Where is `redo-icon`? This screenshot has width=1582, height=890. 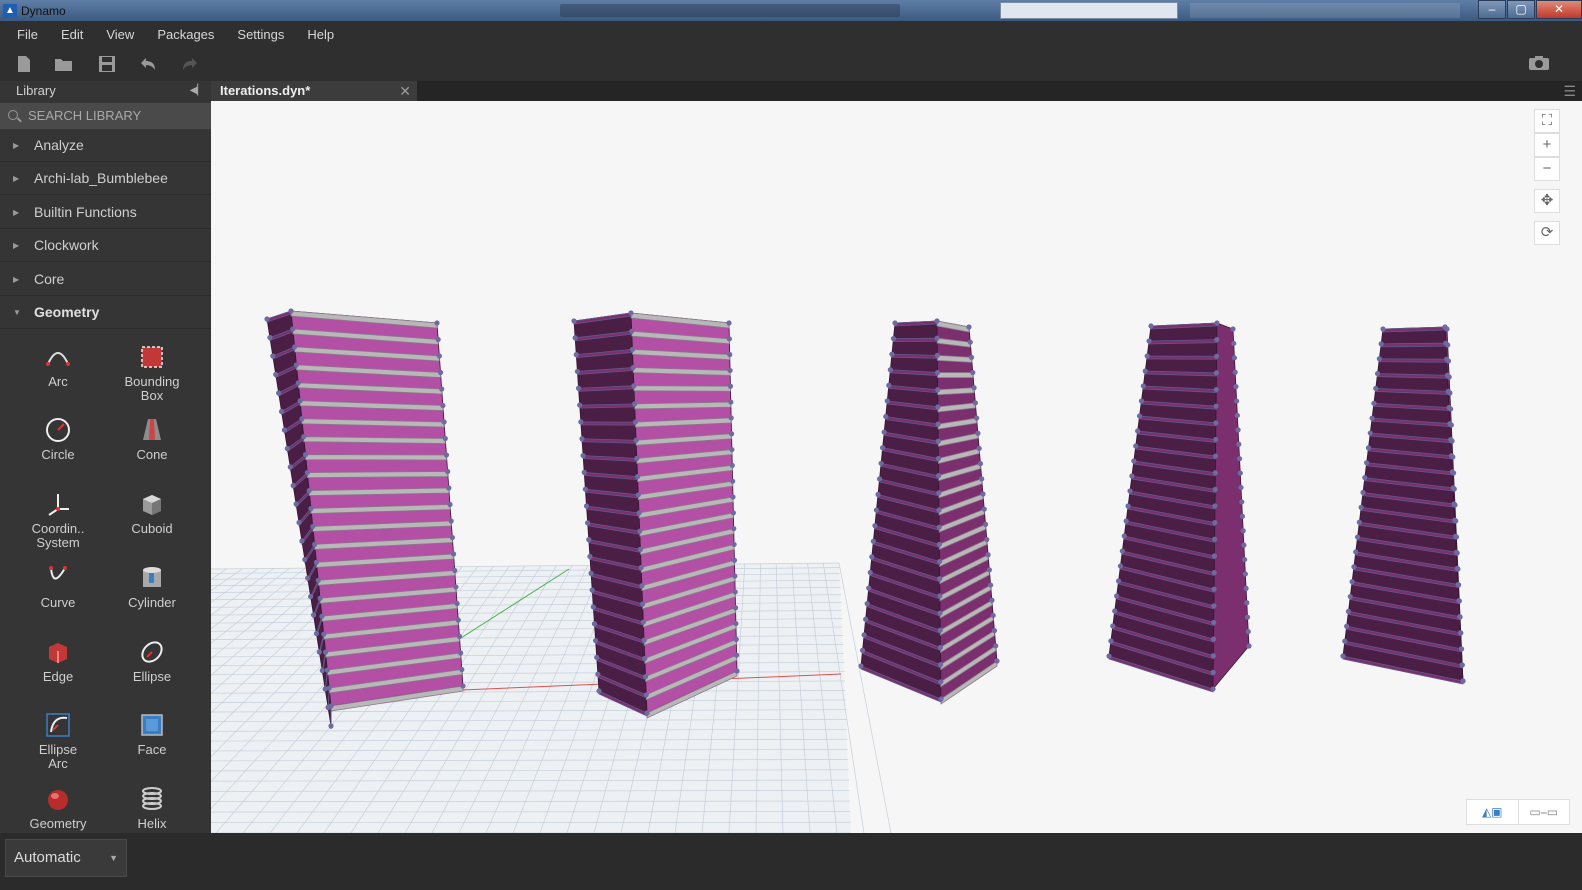 redo-icon is located at coordinates (190, 64).